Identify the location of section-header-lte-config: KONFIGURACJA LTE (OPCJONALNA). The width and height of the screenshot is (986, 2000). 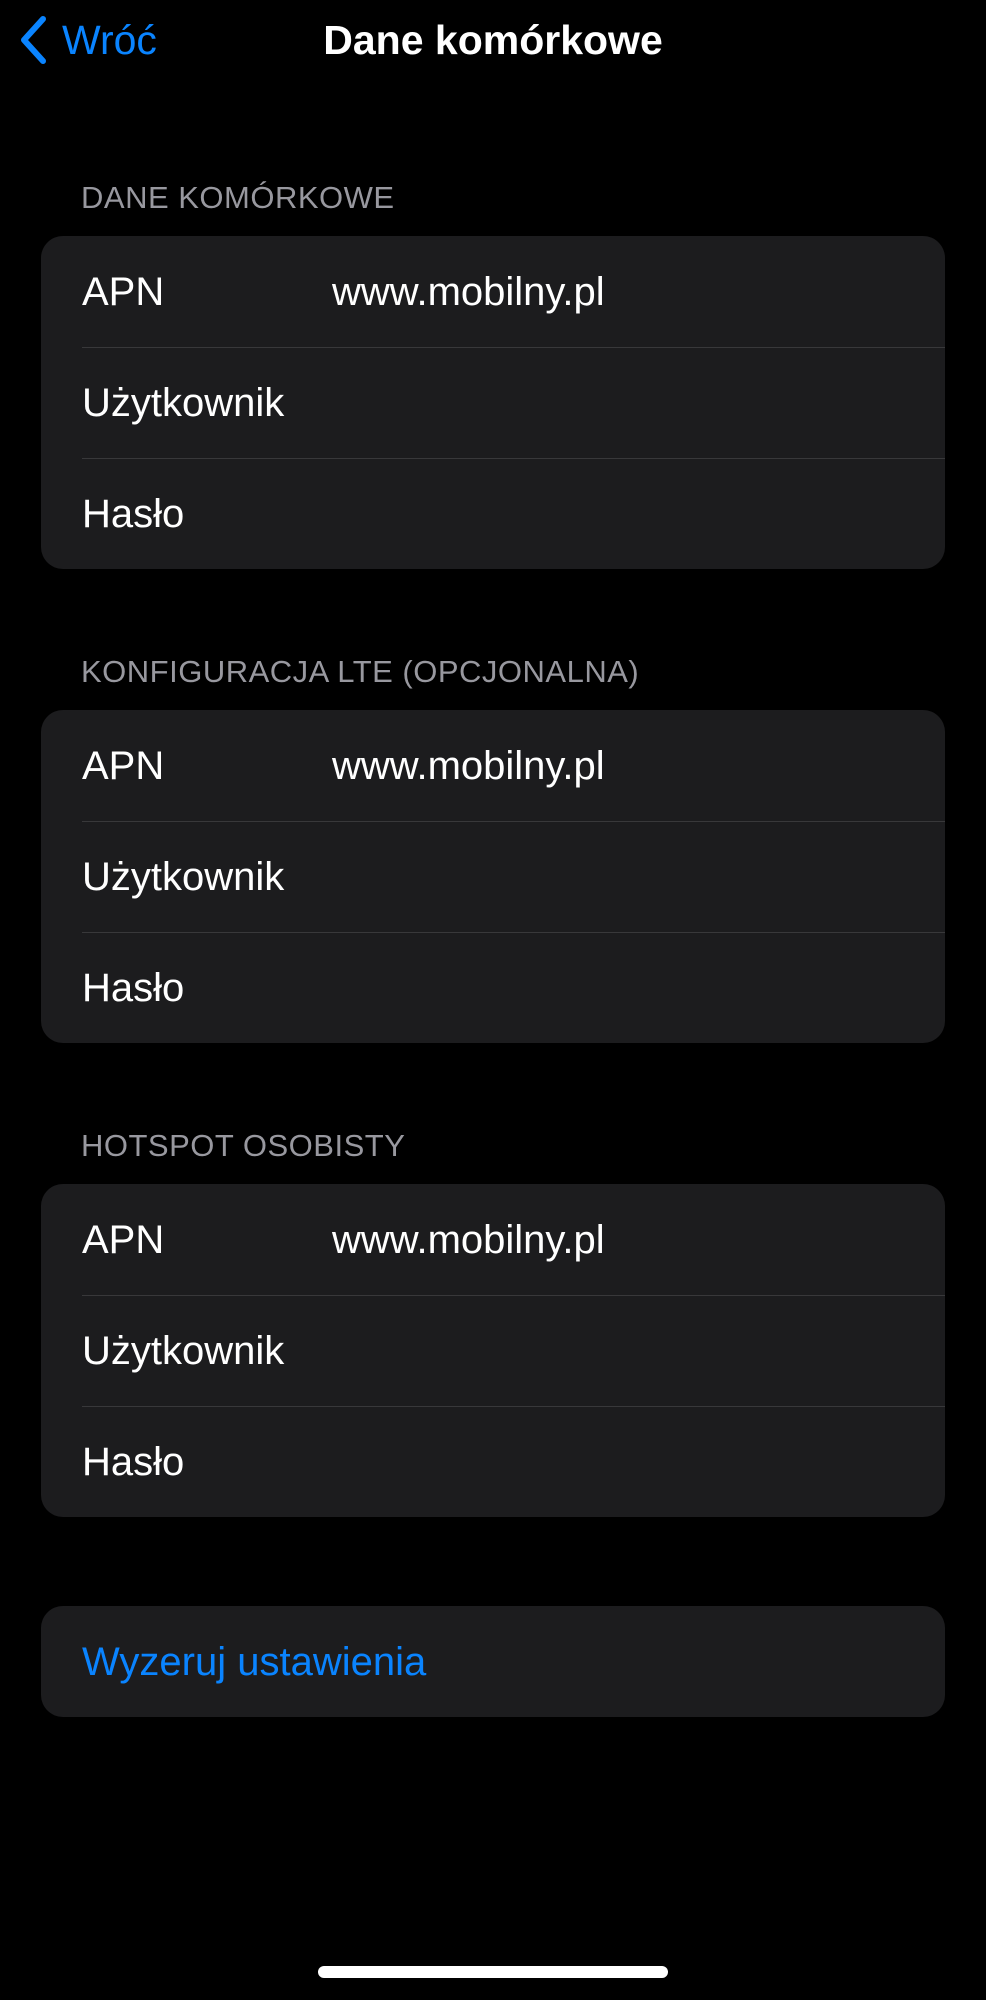
(360, 671).